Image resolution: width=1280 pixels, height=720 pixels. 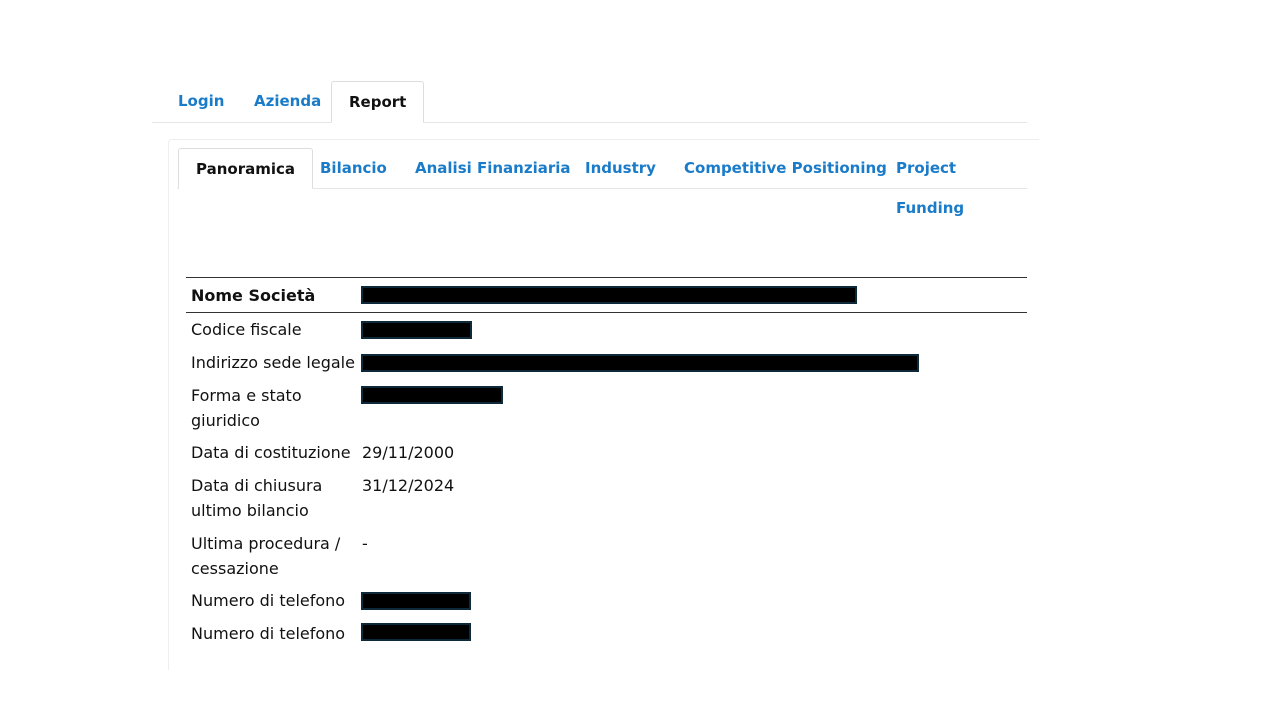 I want to click on row-label: Nome Società, so click(x=253, y=295).